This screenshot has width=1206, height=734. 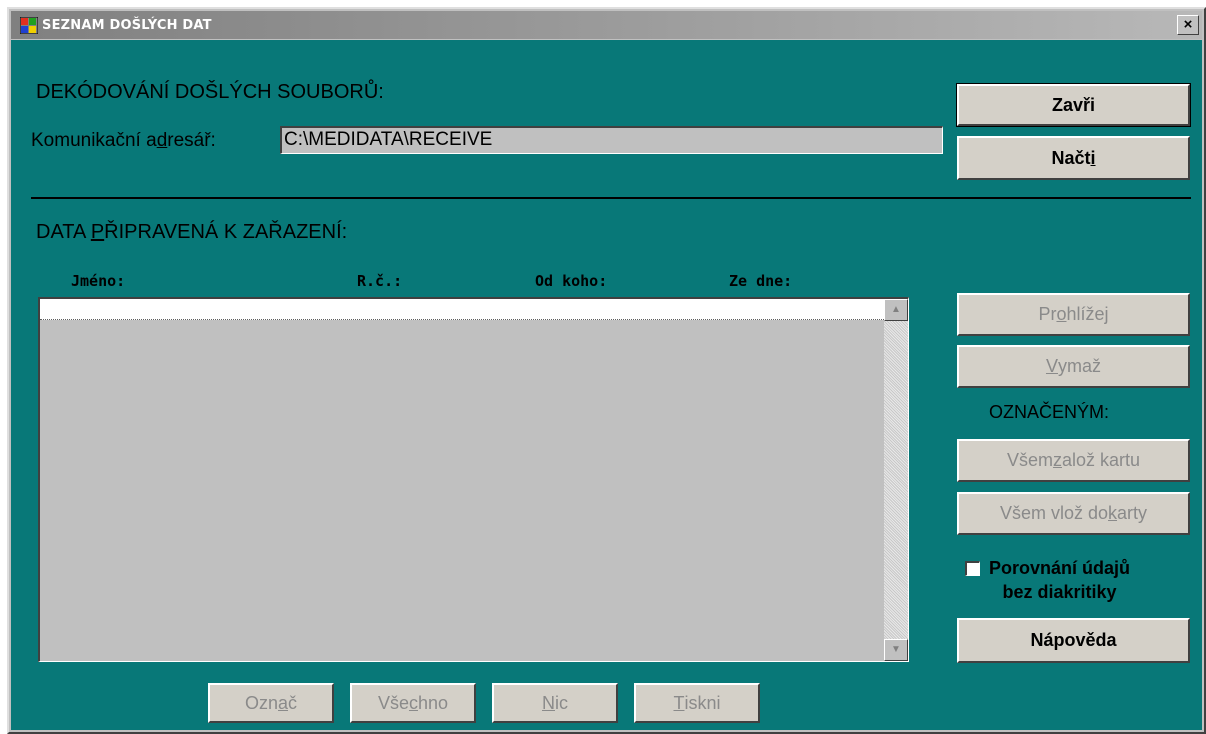 What do you see at coordinates (571, 281) in the screenshot?
I see `column-header-from: Od koho:` at bounding box center [571, 281].